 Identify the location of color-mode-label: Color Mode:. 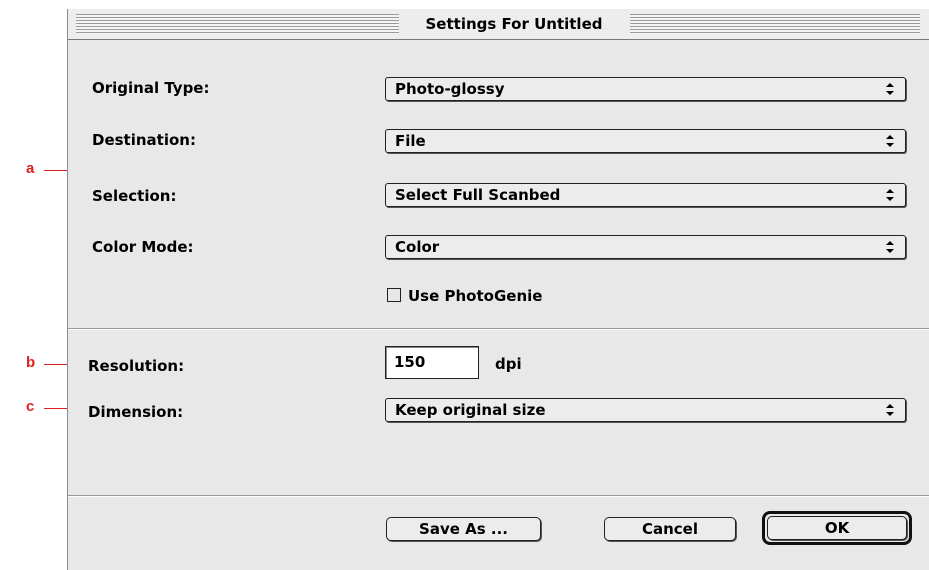
(143, 247).